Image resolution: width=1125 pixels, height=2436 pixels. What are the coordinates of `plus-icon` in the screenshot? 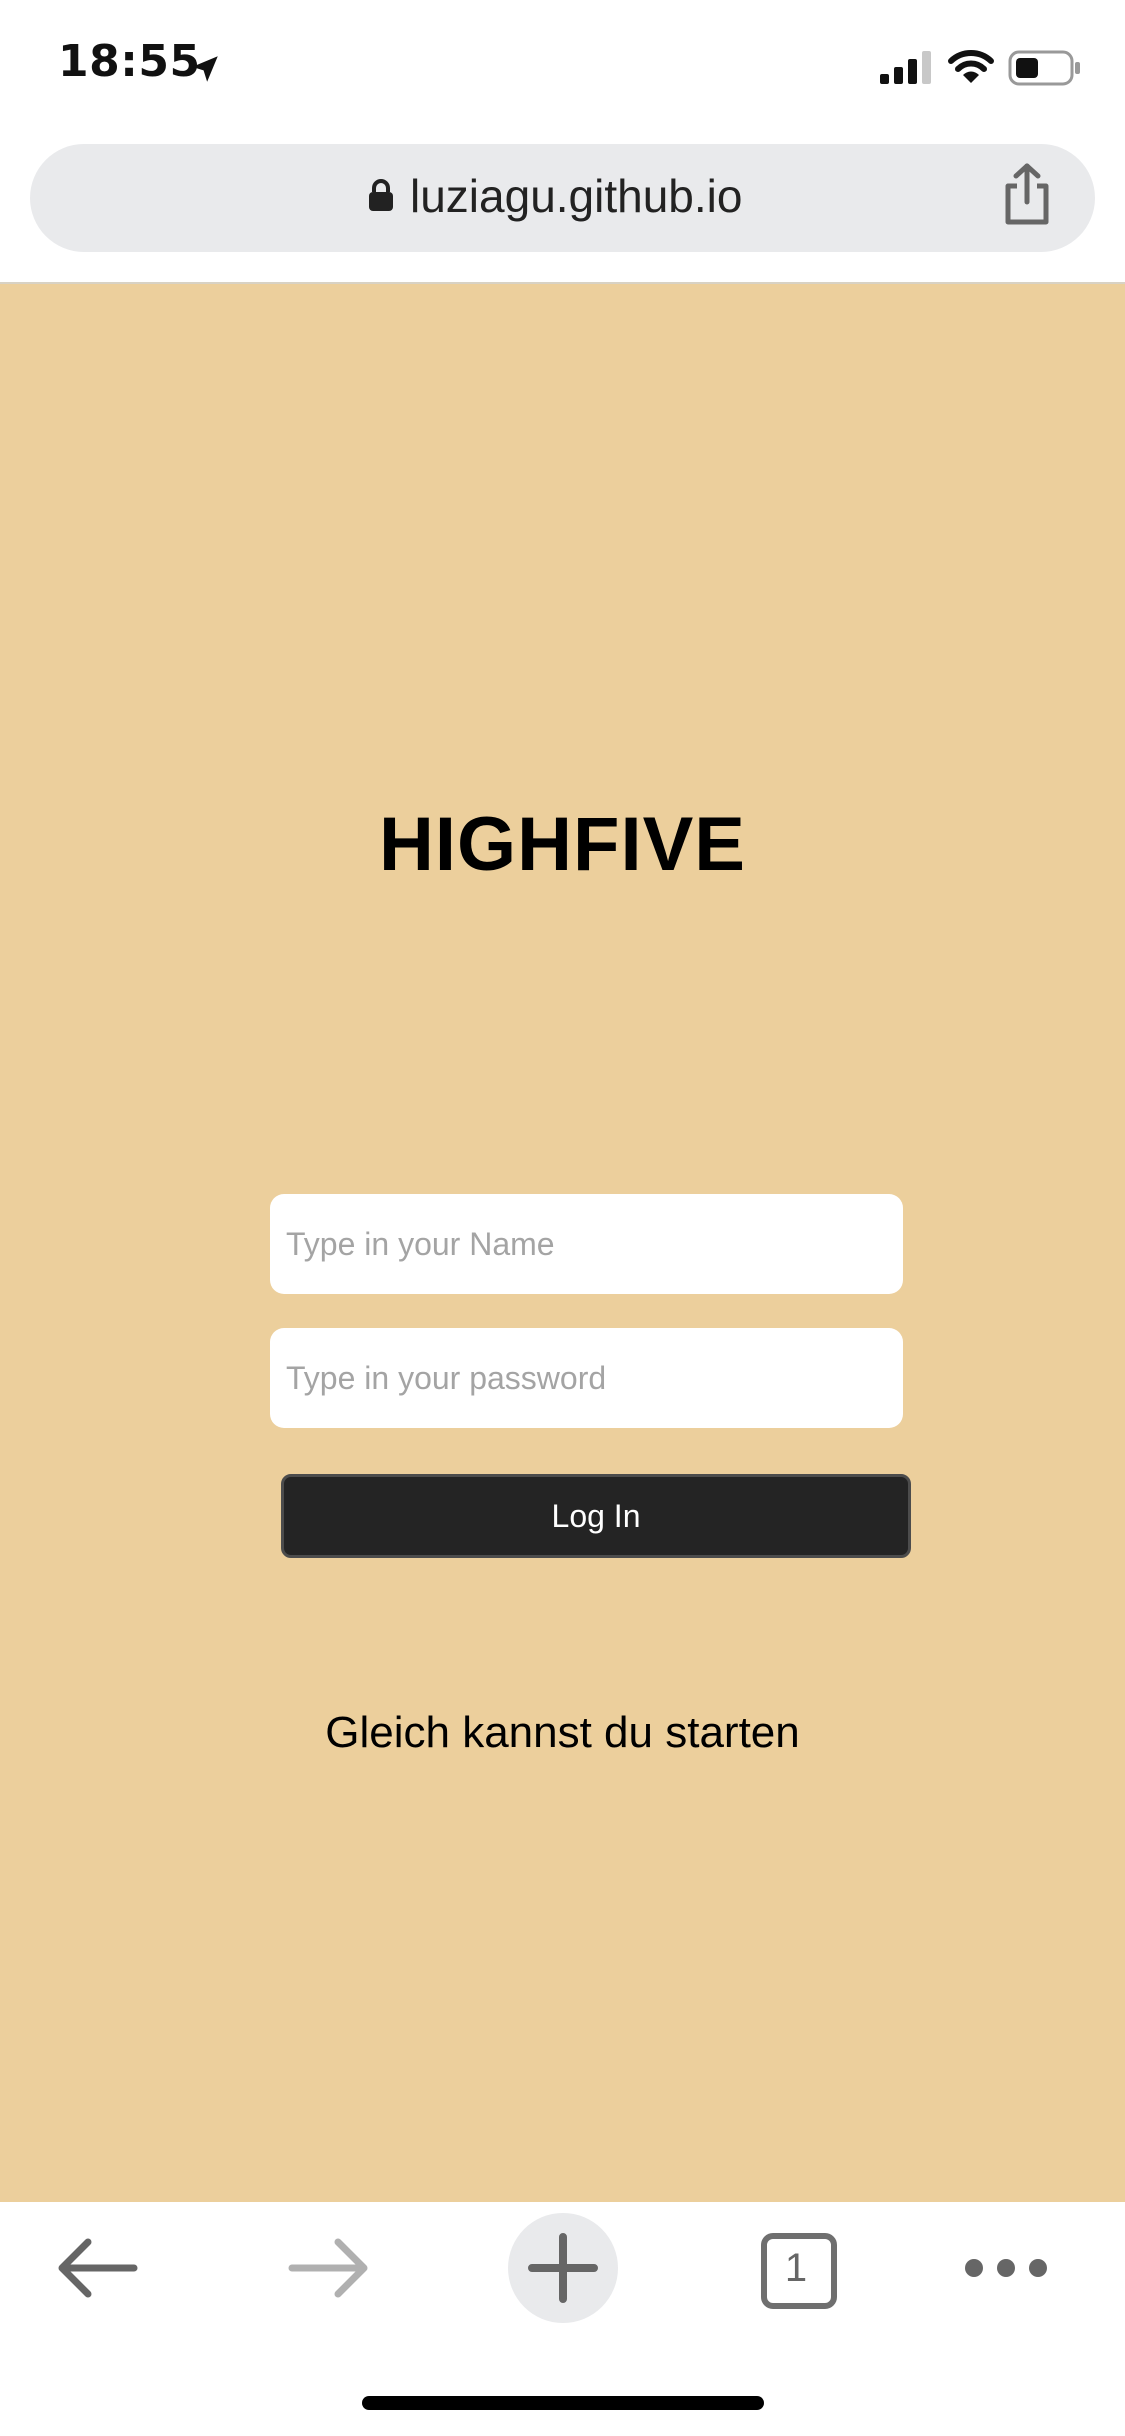 It's located at (563, 2268).